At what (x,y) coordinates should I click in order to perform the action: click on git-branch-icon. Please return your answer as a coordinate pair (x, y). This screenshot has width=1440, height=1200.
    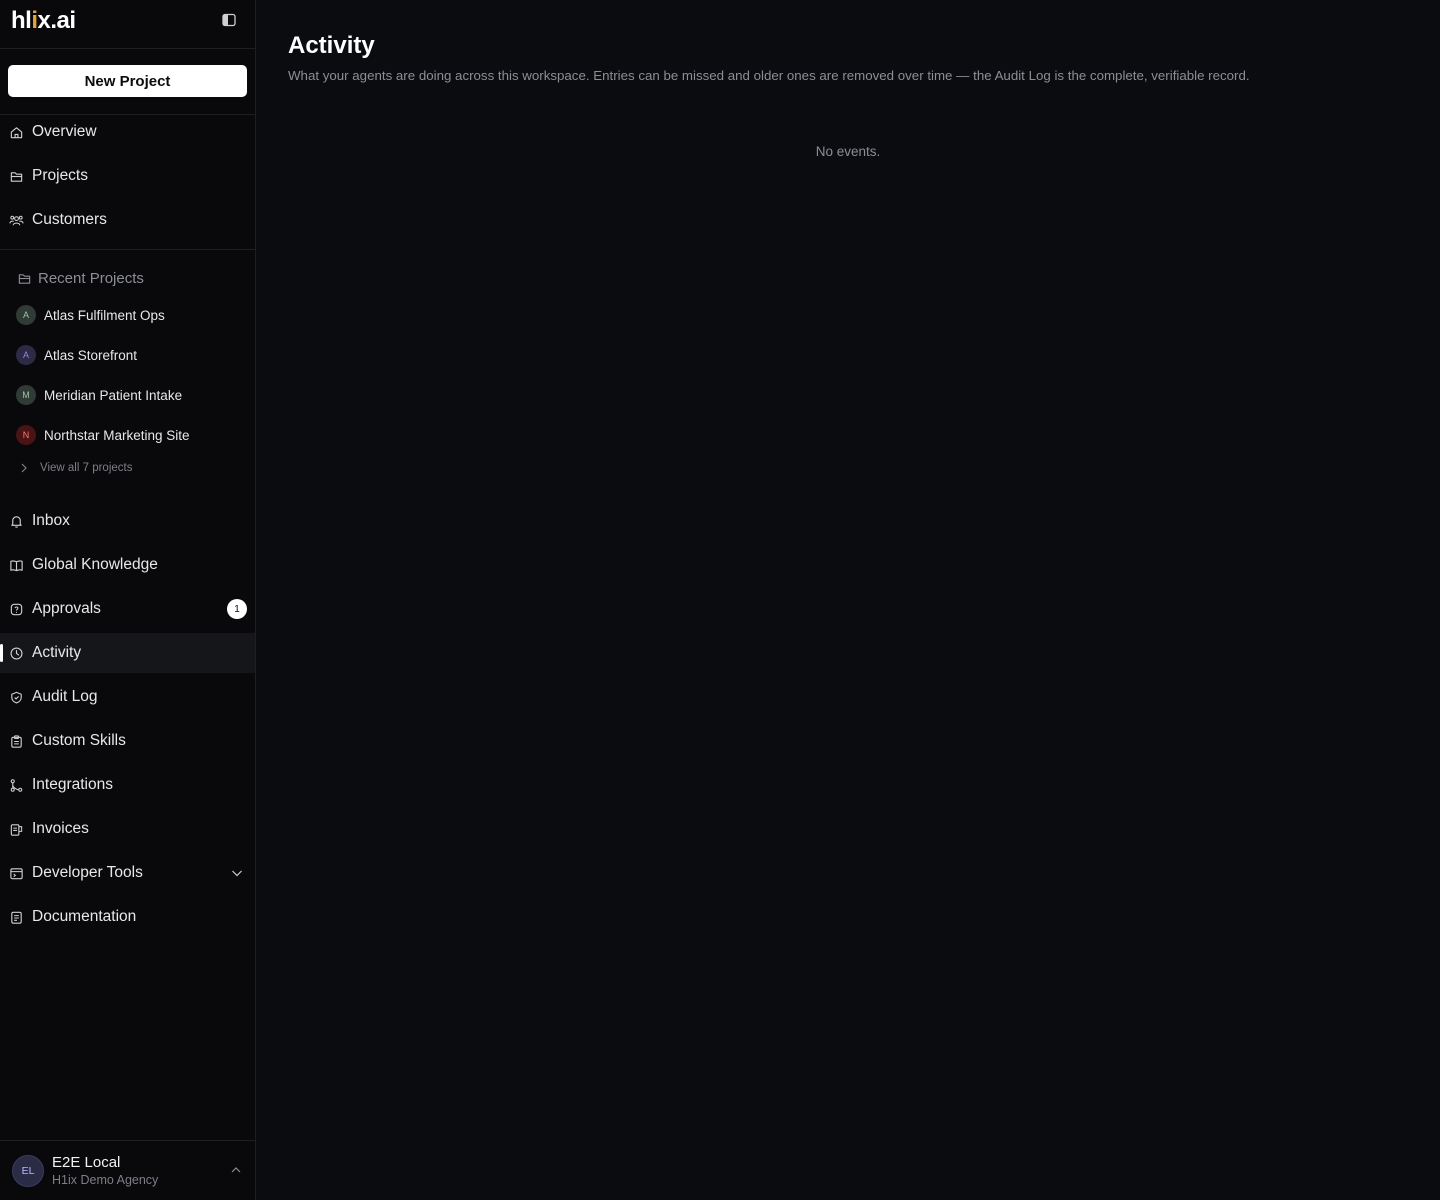
    Looking at the image, I should click on (16, 785).